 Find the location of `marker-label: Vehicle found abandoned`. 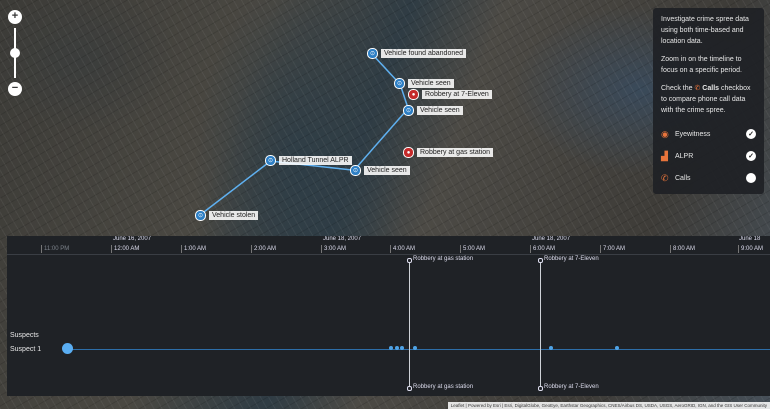

marker-label: Vehicle found abandoned is located at coordinates (424, 53).